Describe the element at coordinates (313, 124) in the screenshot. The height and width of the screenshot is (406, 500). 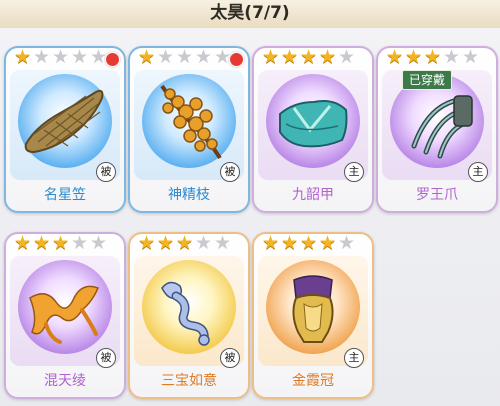
I see `jade-armor-icon` at that location.